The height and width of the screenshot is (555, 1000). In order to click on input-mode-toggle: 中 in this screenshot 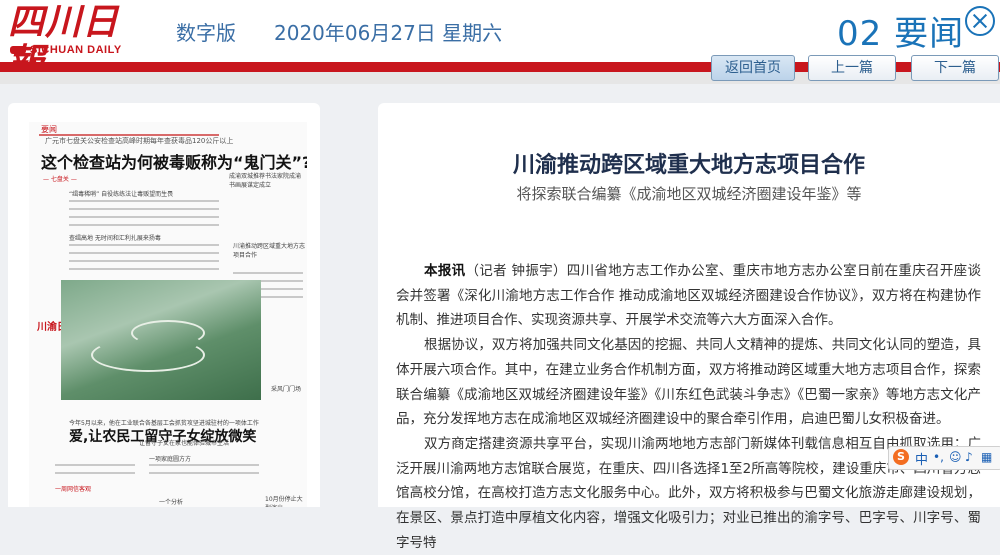, I will do `click(921, 458)`.